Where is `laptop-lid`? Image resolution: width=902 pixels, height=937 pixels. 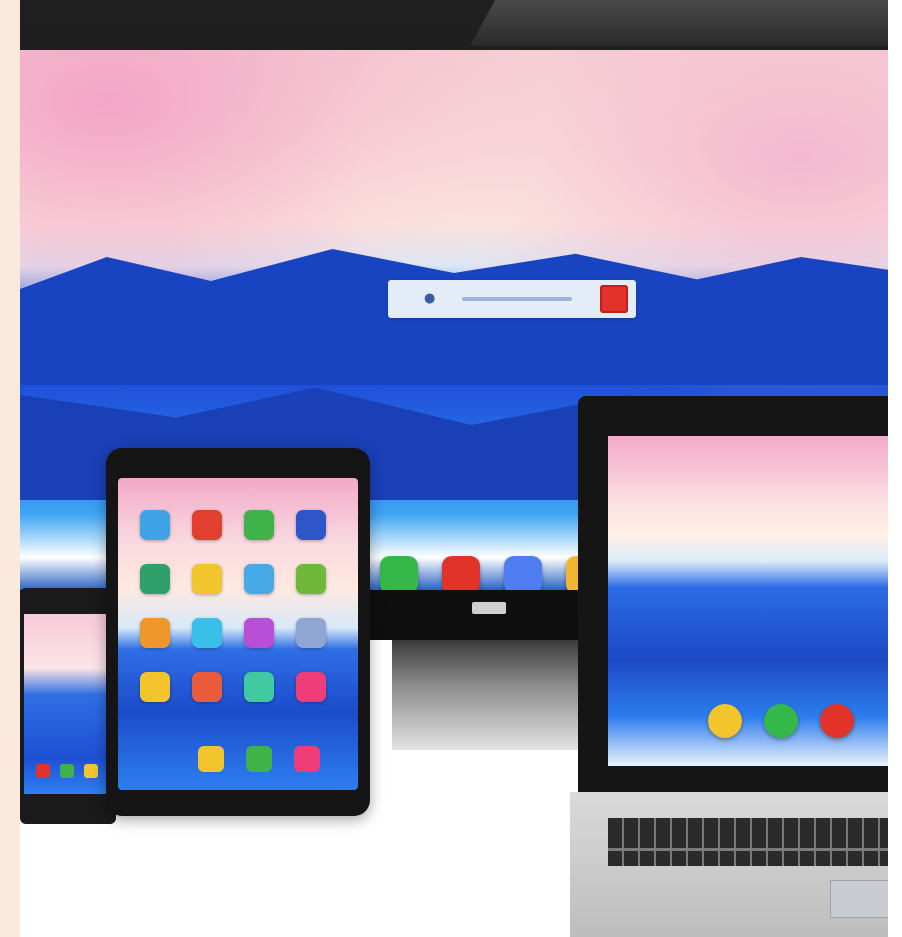
laptop-lid is located at coordinates (733, 594).